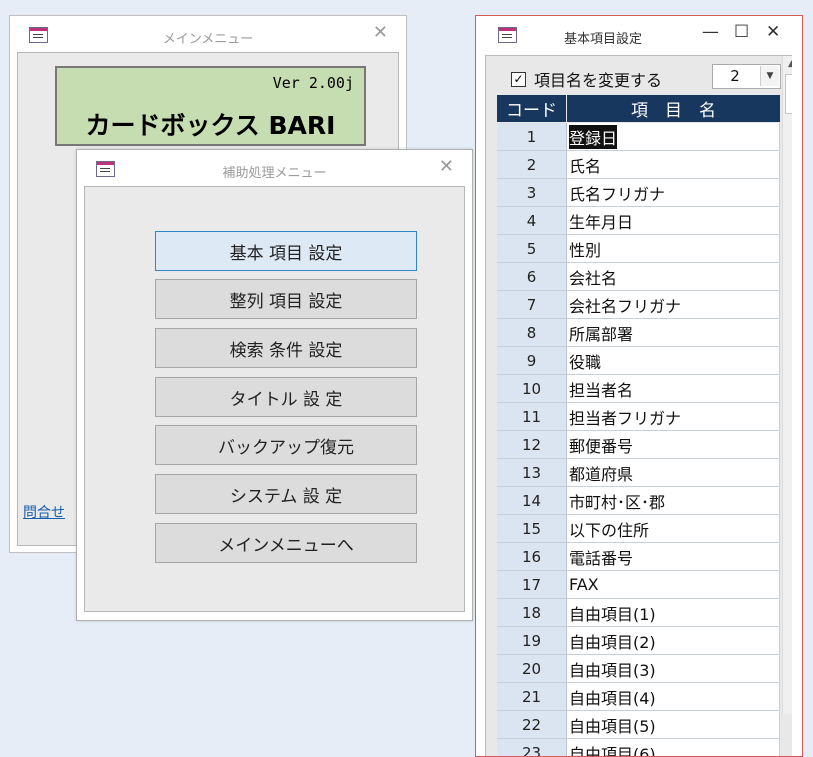 The width and height of the screenshot is (813, 757). I want to click on item-name-cell: 性別, so click(673, 249).